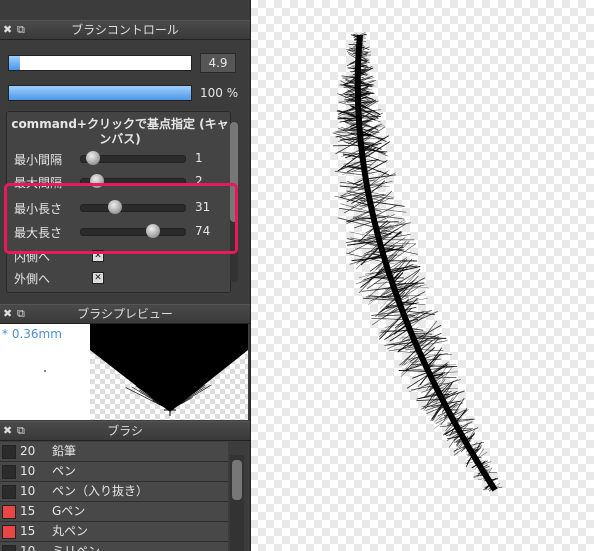 Image resolution: width=594 pixels, height=551 pixels. I want to click on length-settings-highlight, so click(121, 218).